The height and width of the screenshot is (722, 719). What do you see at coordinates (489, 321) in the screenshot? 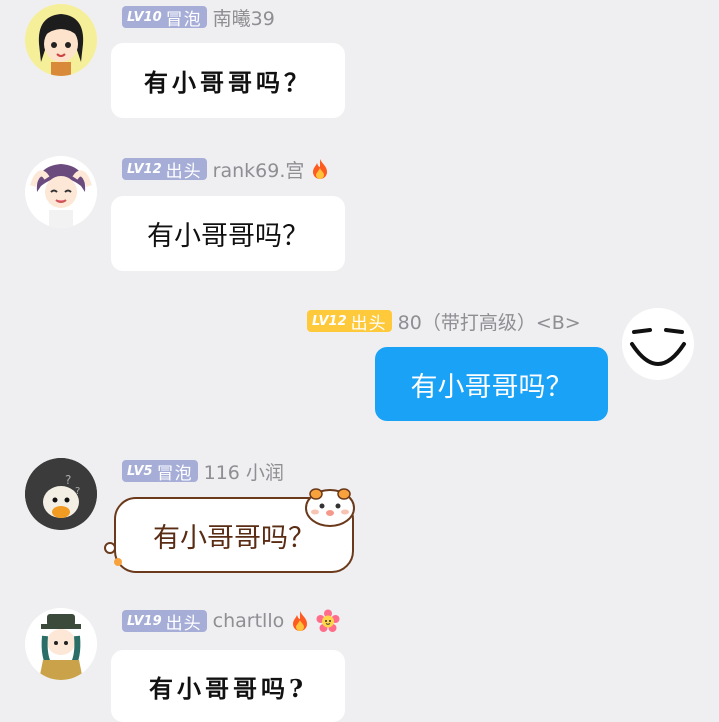
I see `username: 80（带打高级）<B>` at bounding box center [489, 321].